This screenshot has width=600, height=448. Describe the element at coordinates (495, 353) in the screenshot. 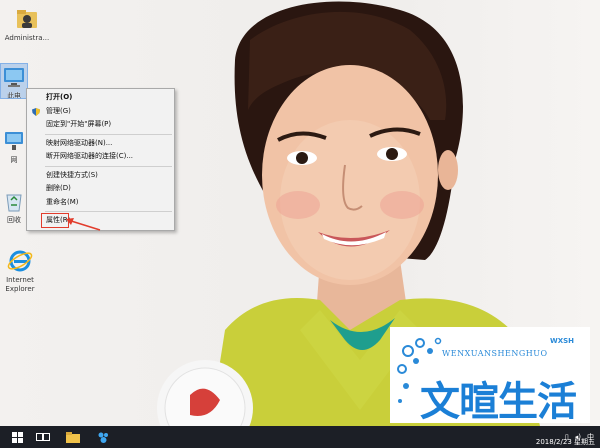

I see `watermark-latin-text: WENXUANSHENGHUO` at that location.